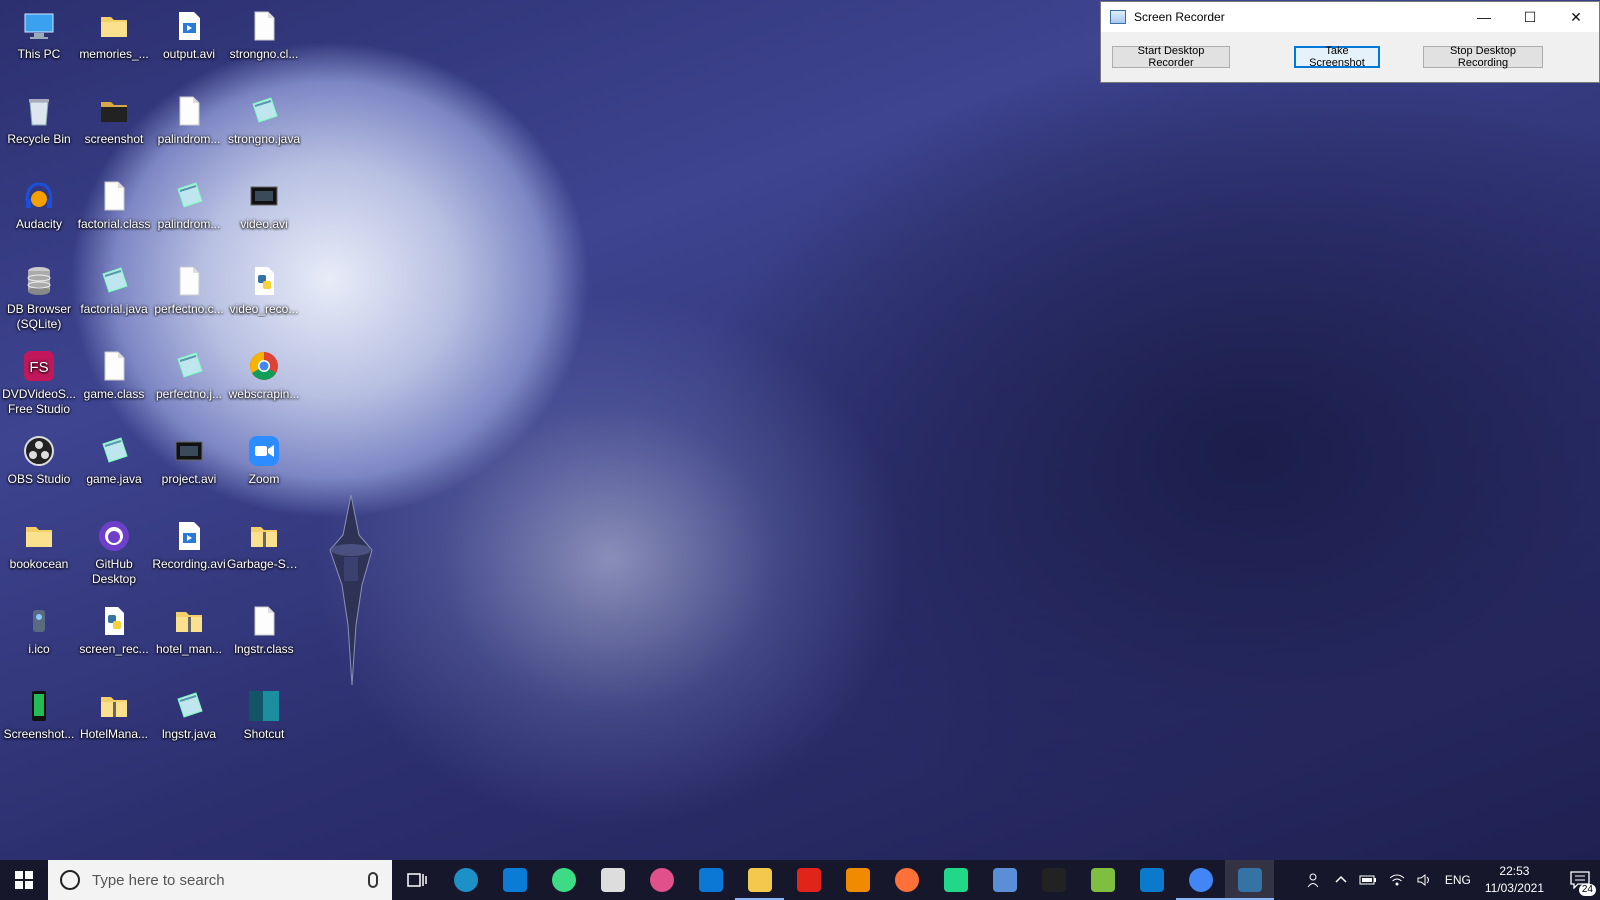 The width and height of the screenshot is (1600, 900). Describe the element at coordinates (39, 451) in the screenshot. I see `obs-icon` at that location.